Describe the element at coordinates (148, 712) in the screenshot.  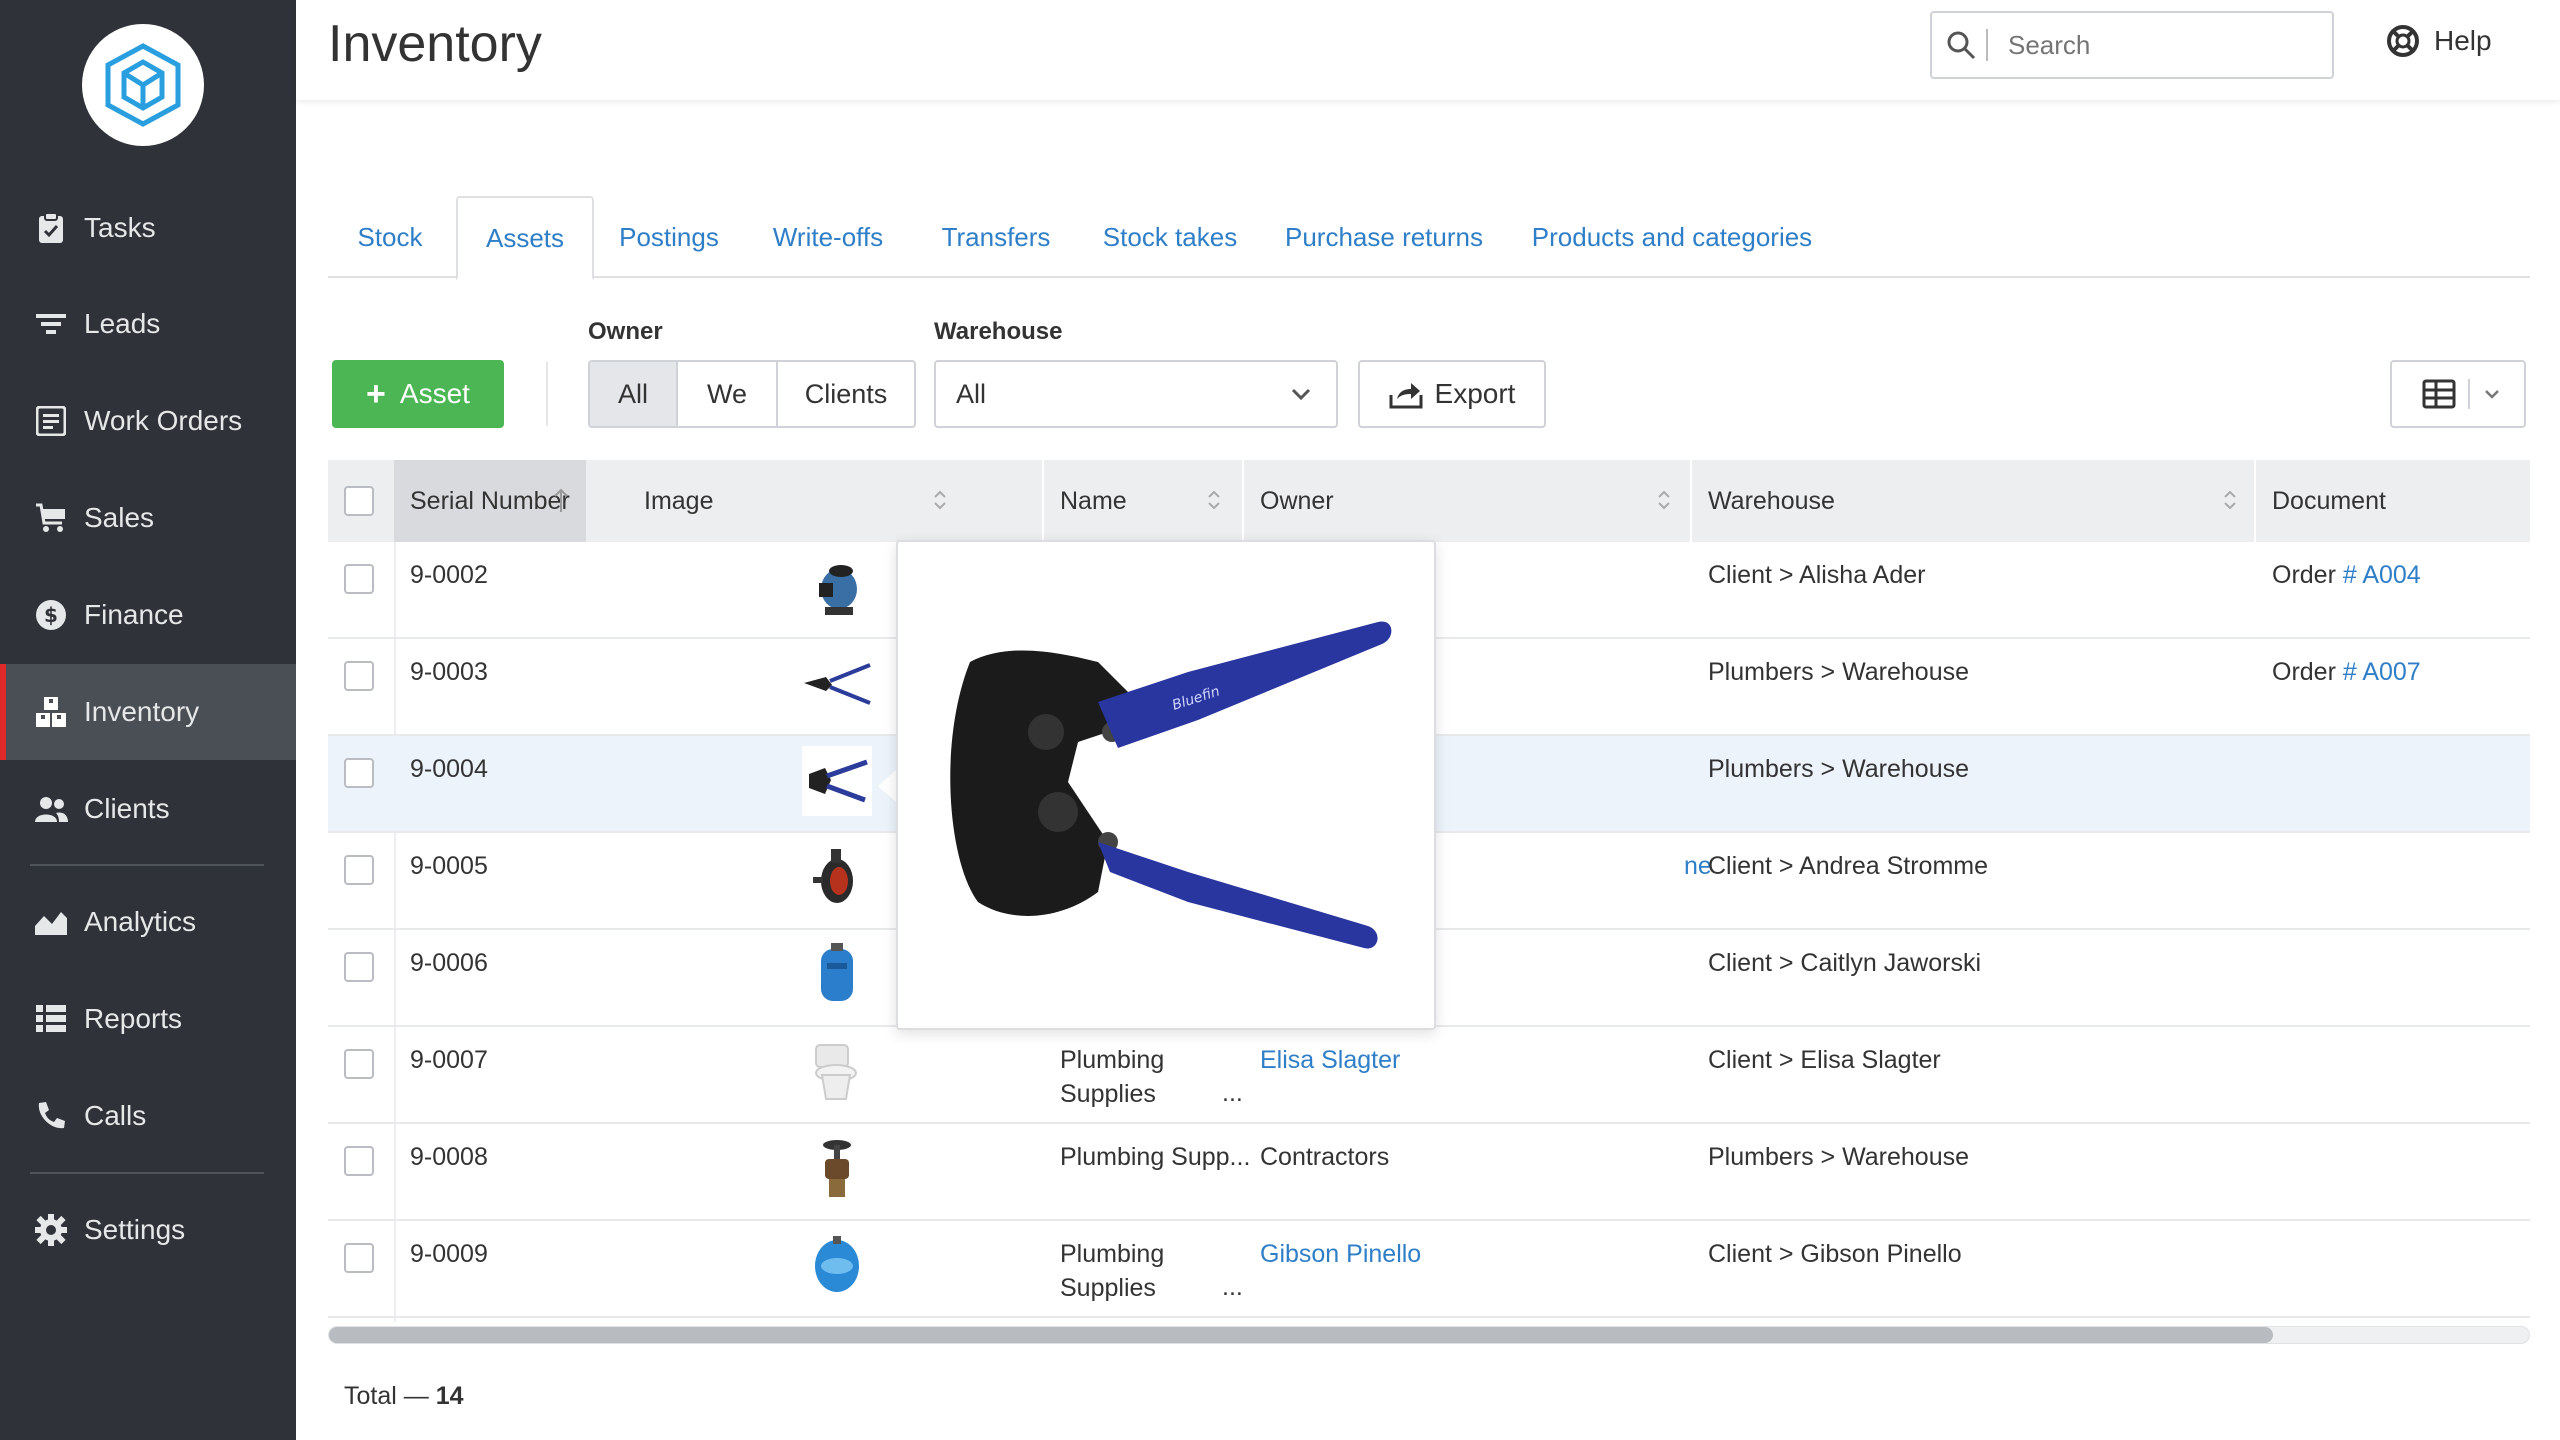
I see `sidebar-item-inventory: Inventory` at that location.